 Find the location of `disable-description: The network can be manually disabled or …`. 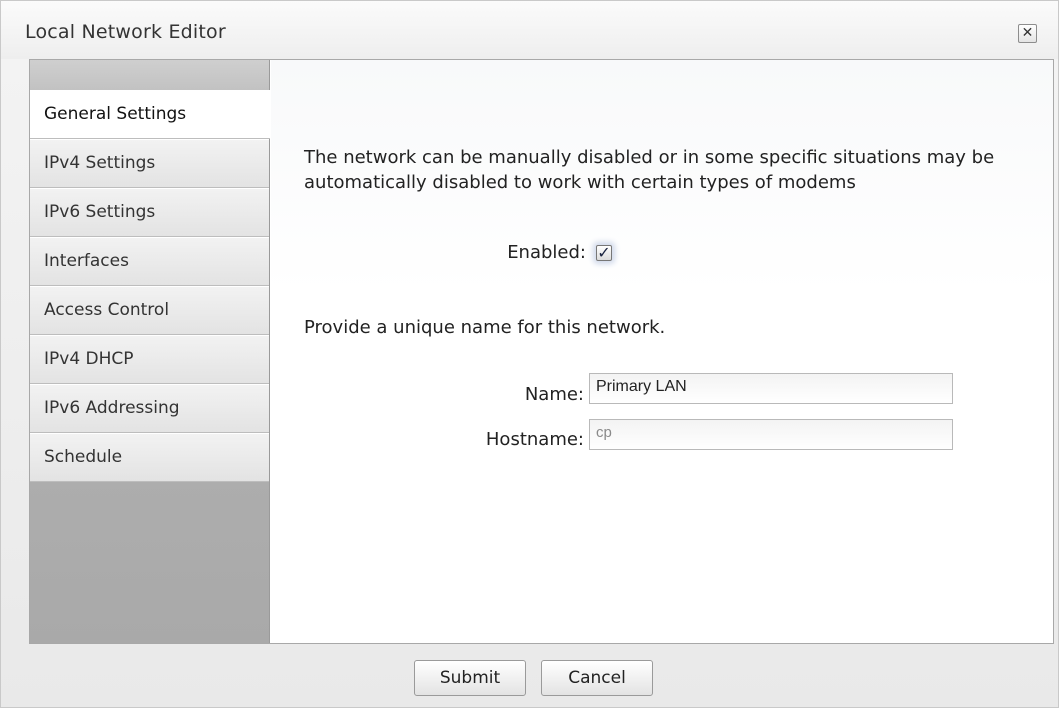

disable-description: The network can be manually disabled or … is located at coordinates (649, 170).